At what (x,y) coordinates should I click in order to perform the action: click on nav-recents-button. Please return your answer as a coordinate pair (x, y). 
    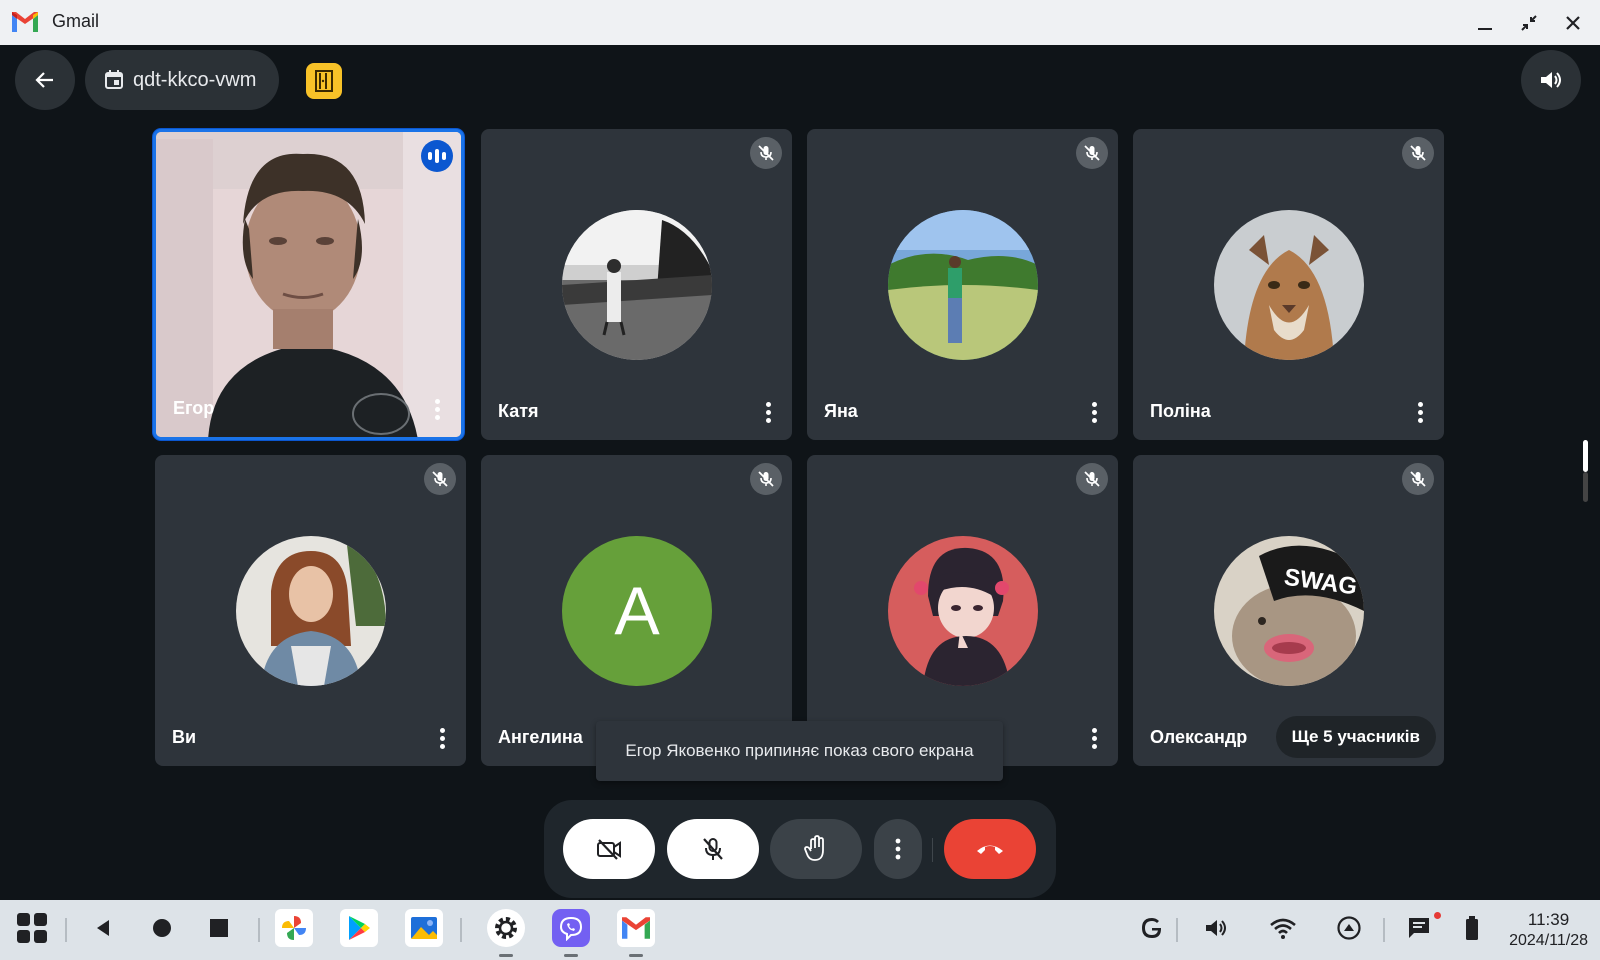
    Looking at the image, I should click on (219, 928).